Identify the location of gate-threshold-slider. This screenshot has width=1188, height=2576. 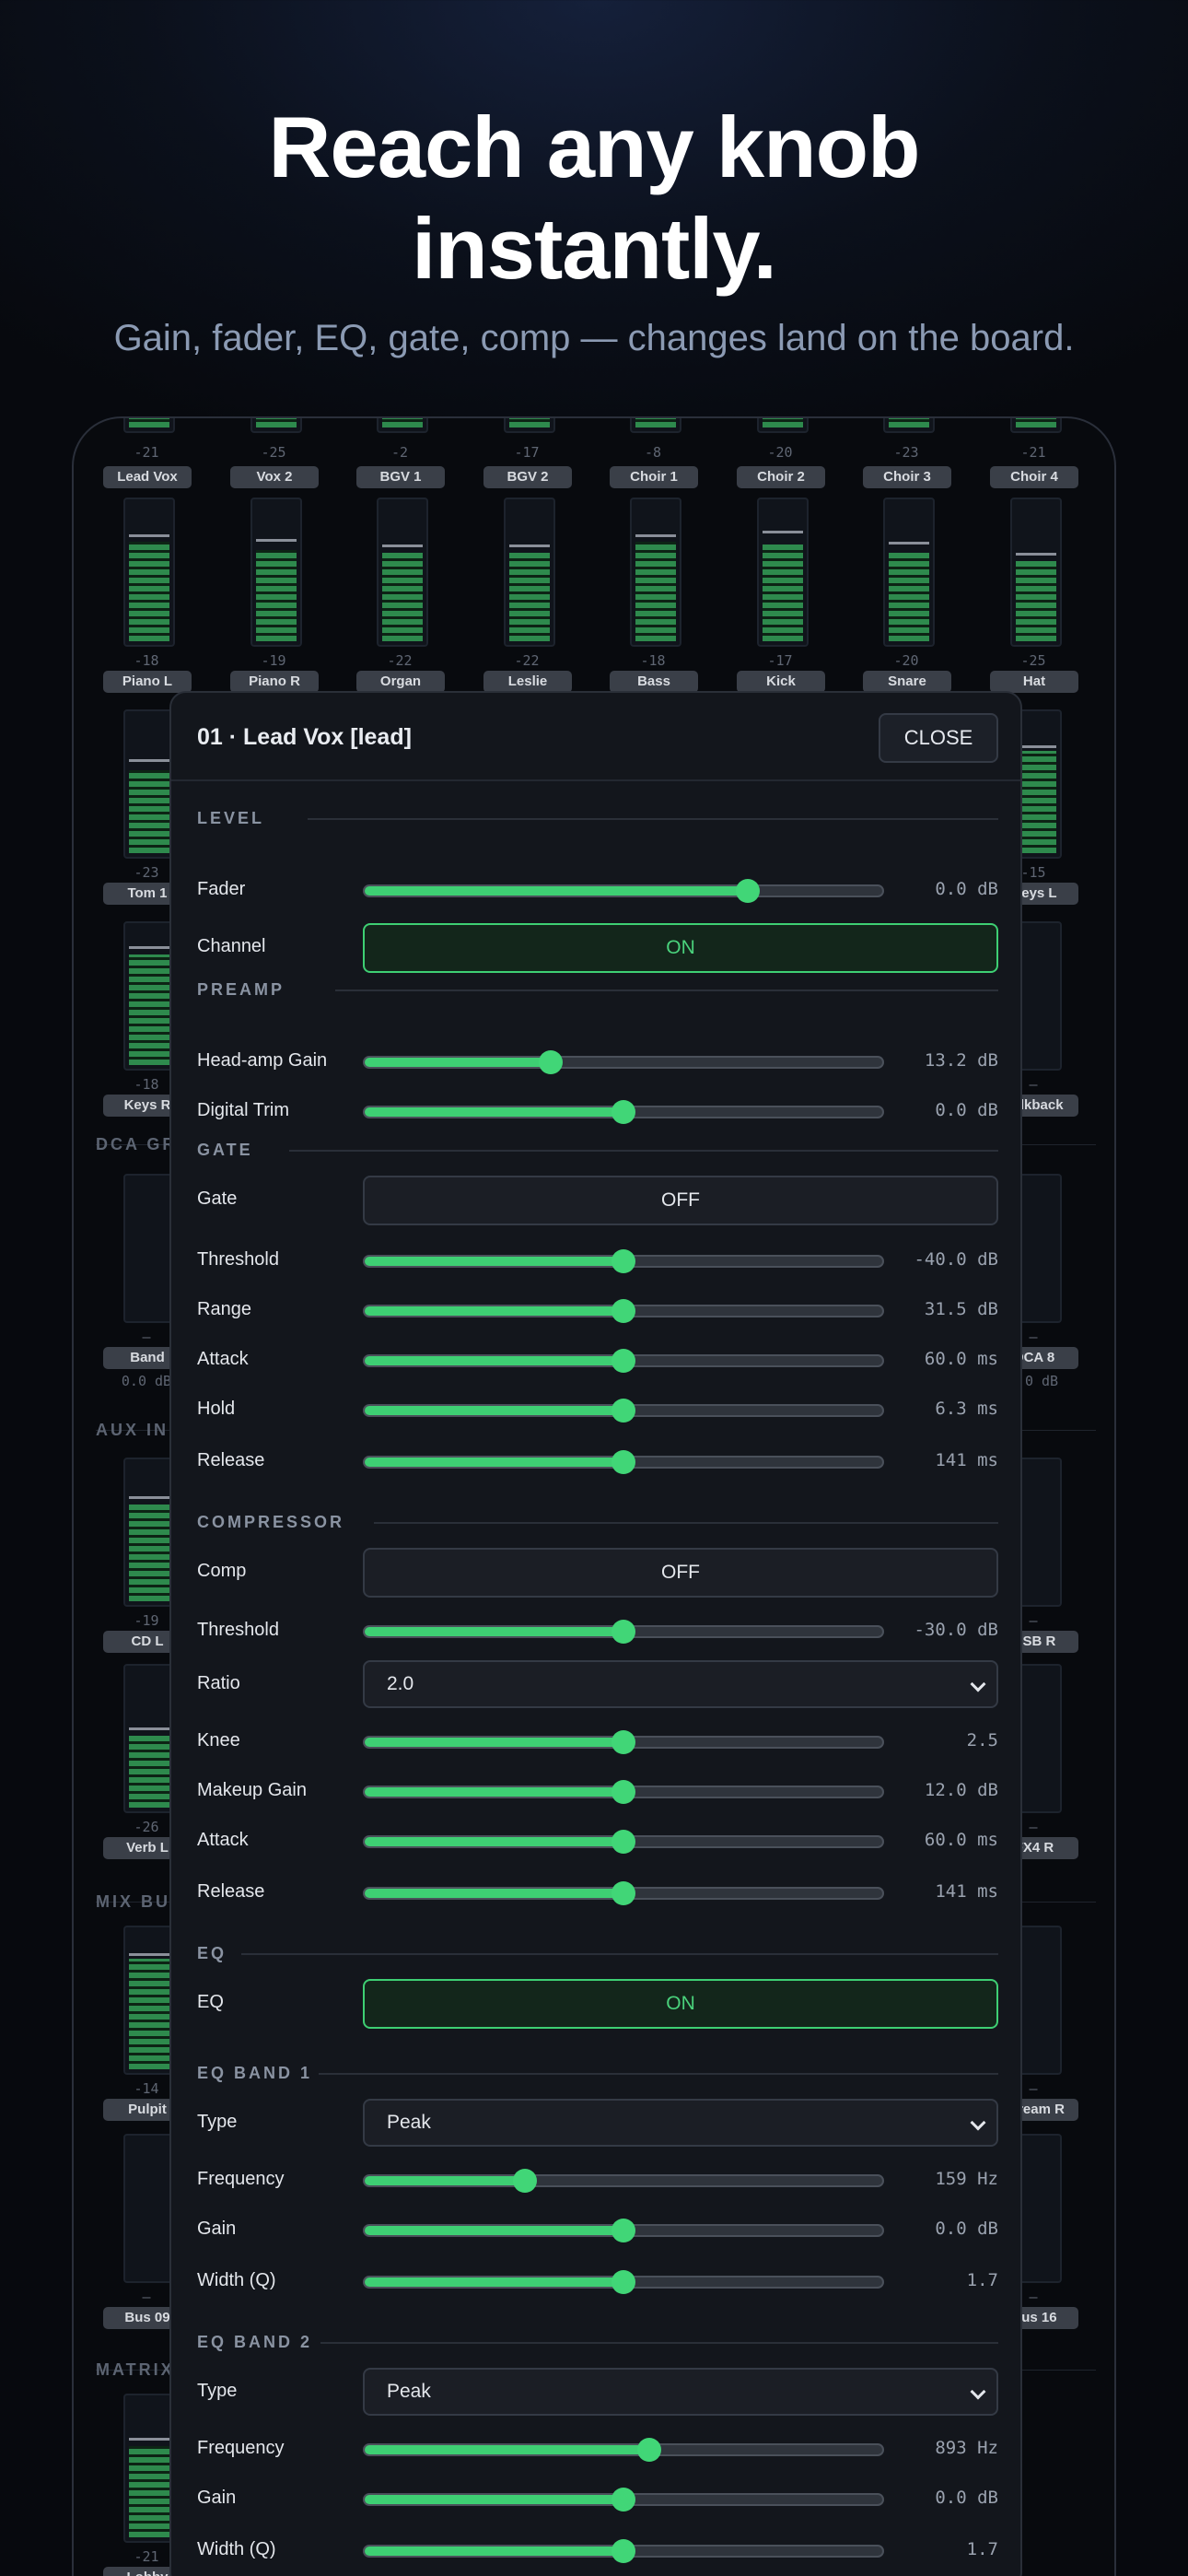
(623, 1261).